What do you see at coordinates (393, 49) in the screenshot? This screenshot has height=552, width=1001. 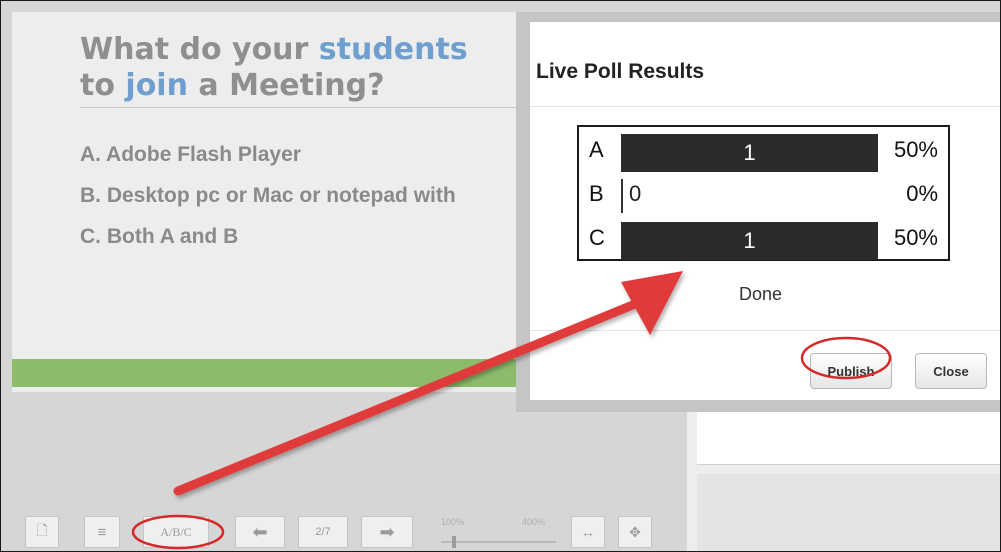 I see `title-accent-text: students` at bounding box center [393, 49].